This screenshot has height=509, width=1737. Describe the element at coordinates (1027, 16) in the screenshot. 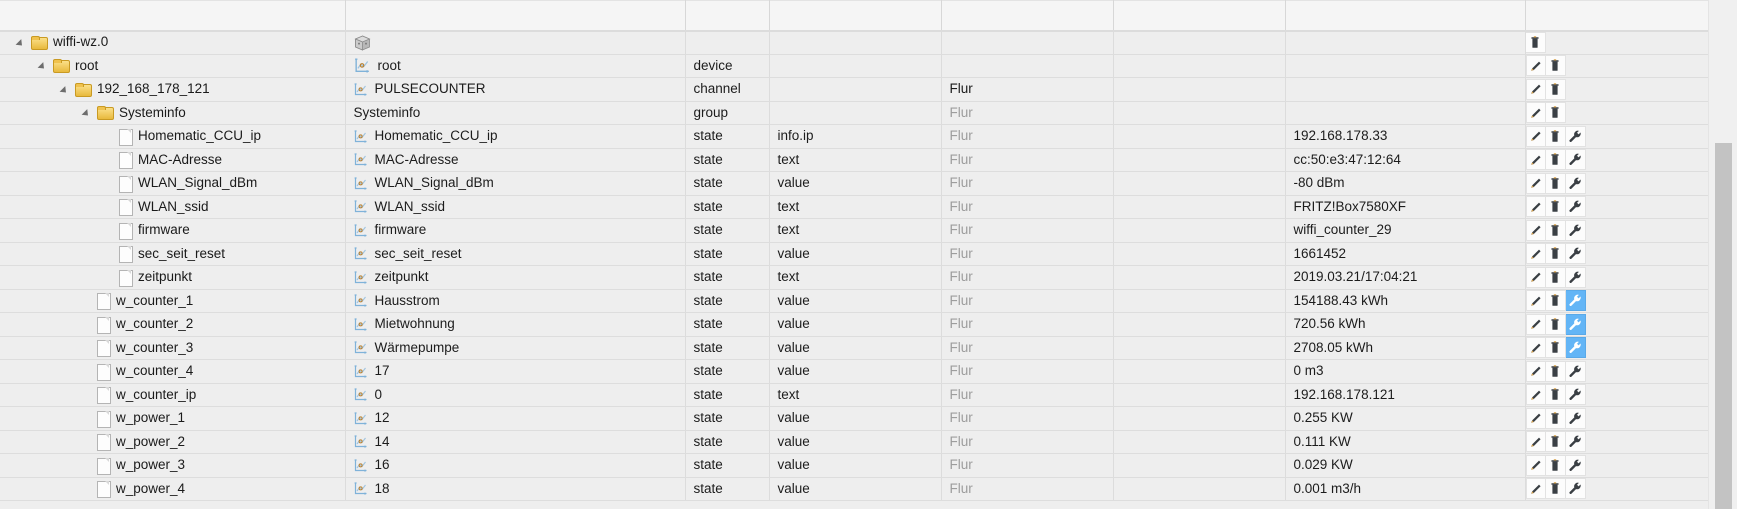

I see `column-header-room` at that location.